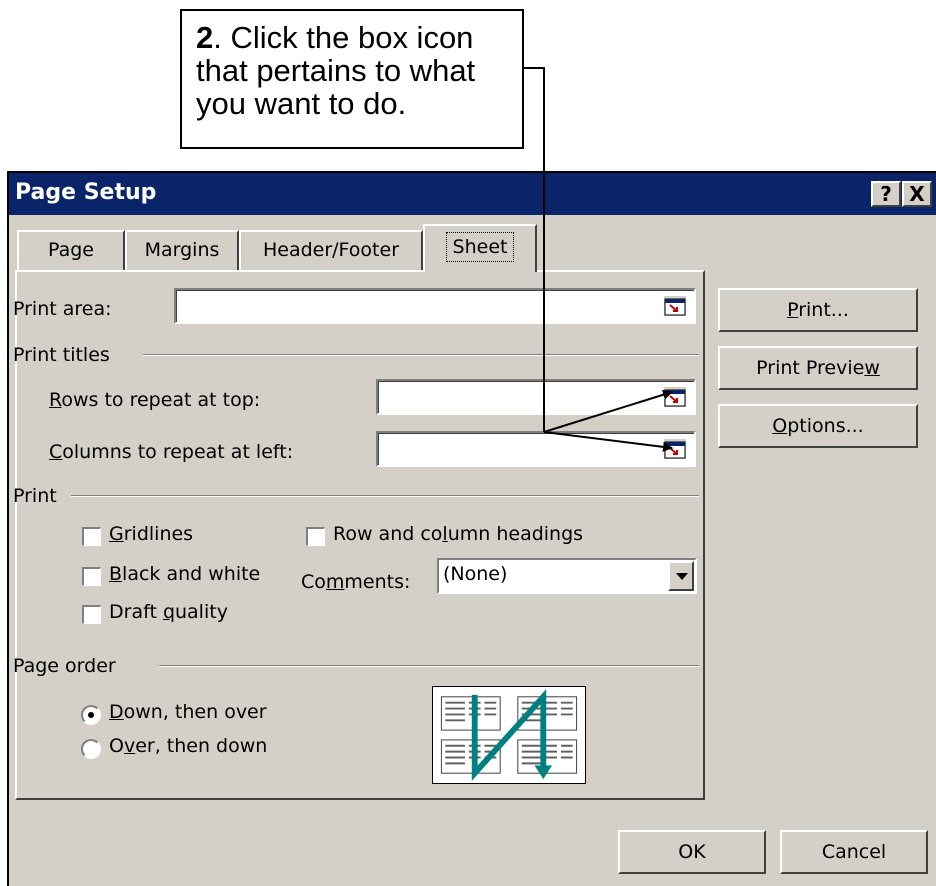 The image size is (936, 886). I want to click on help-button: ?, so click(886, 194).